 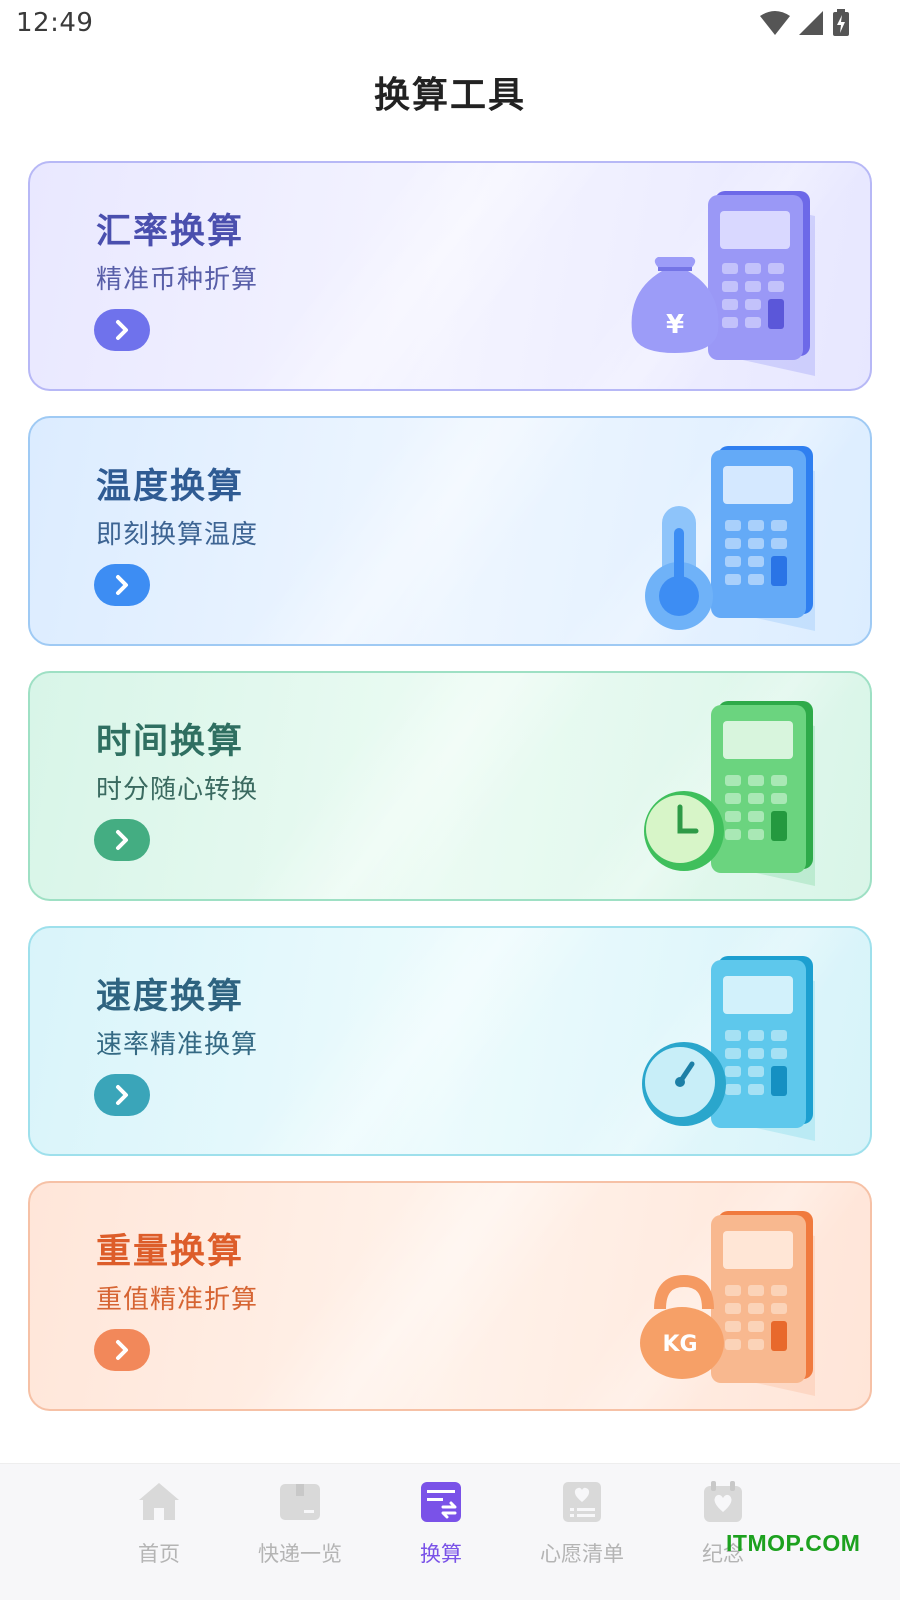 I want to click on package-icon, so click(x=300, y=1502).